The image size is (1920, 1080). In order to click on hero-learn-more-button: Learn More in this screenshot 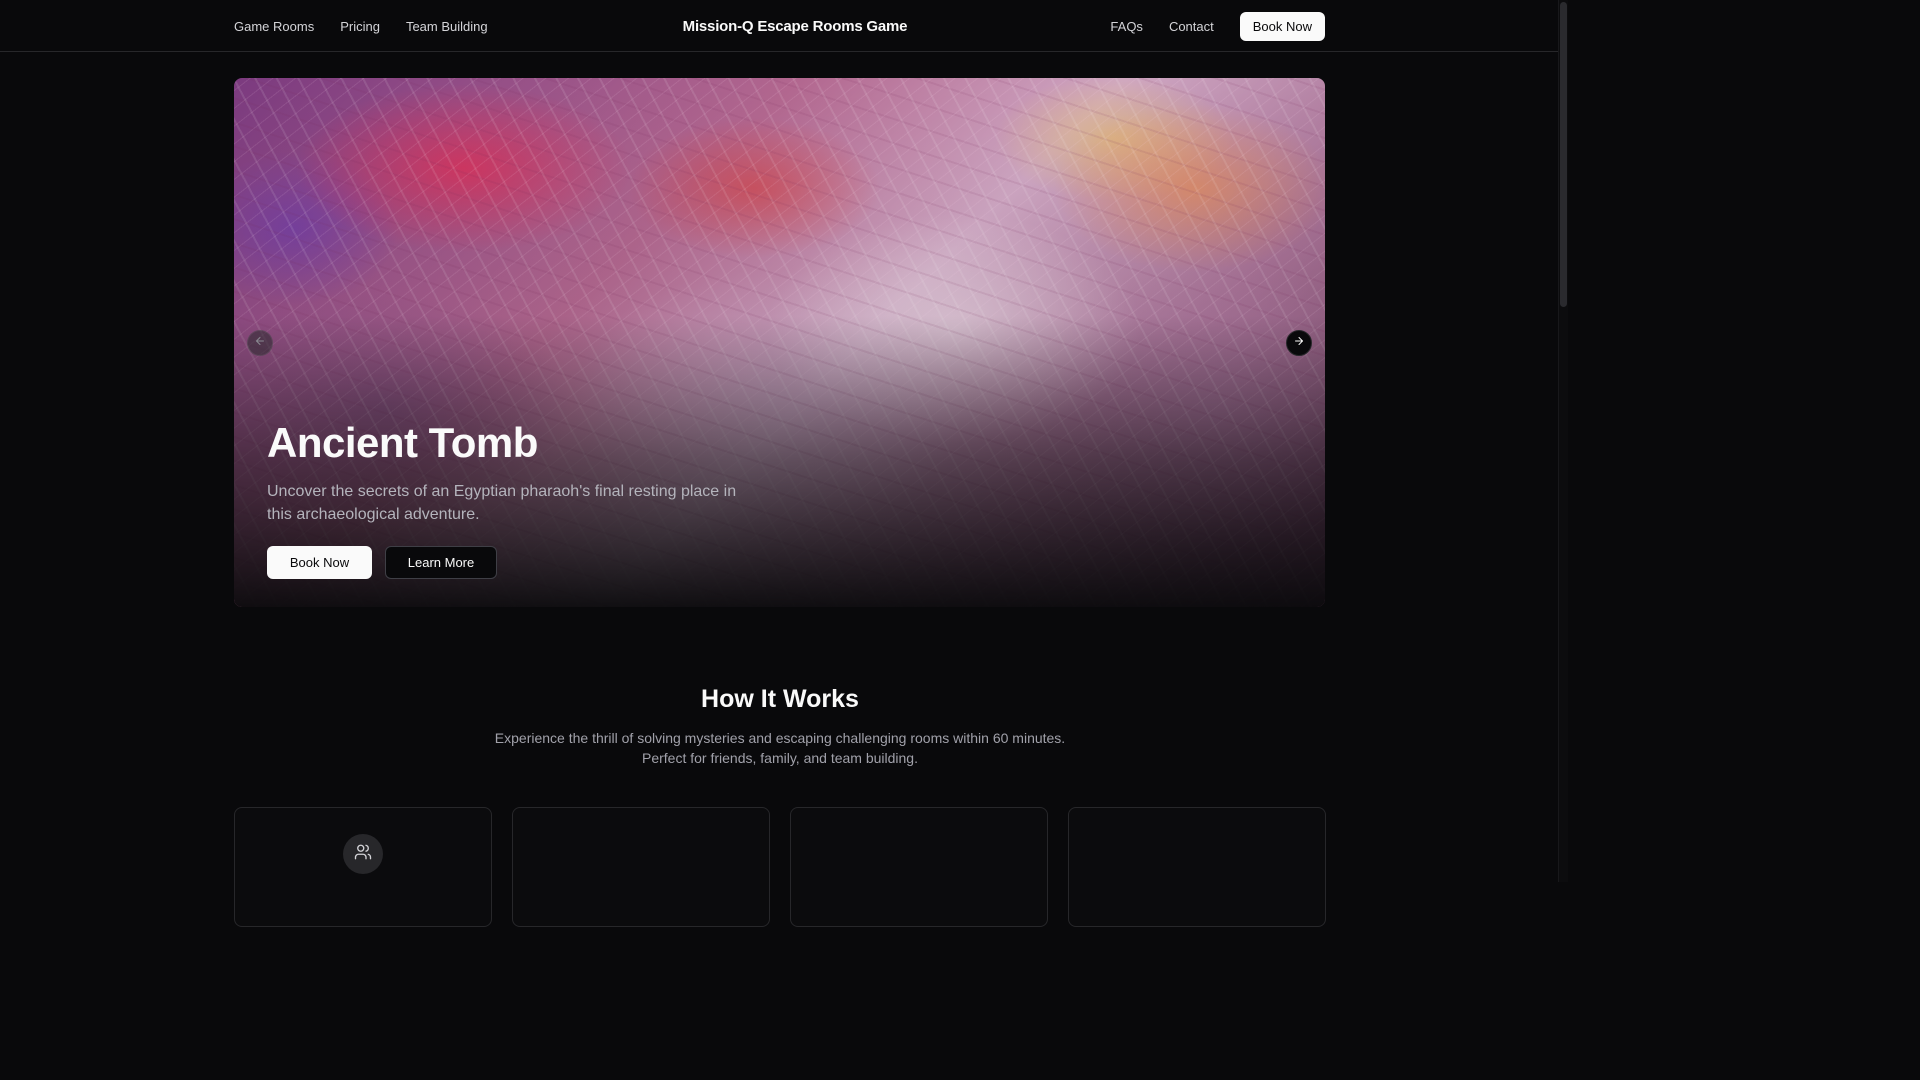, I will do `click(441, 563)`.